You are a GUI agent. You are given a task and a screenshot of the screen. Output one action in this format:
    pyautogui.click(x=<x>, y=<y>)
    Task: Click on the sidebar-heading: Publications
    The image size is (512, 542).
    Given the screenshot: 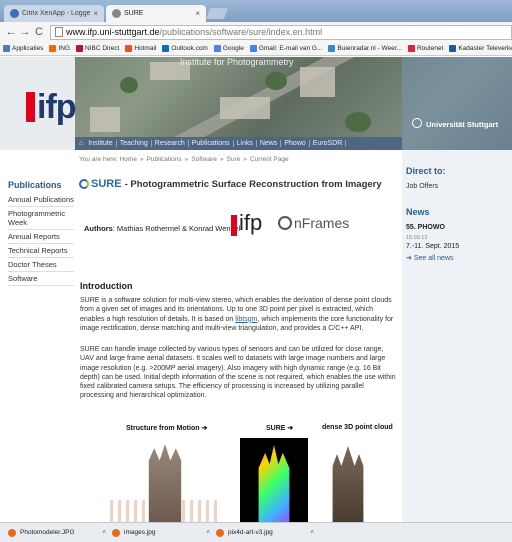 What is the action you would take?
    pyautogui.click(x=35, y=185)
    